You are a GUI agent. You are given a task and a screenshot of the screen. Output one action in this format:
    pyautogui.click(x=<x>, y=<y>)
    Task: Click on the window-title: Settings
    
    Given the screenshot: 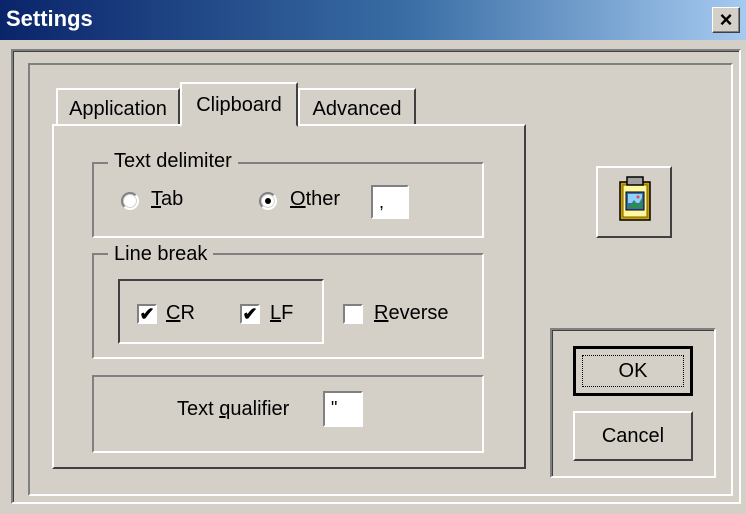 What is the action you would take?
    pyautogui.click(x=49, y=18)
    